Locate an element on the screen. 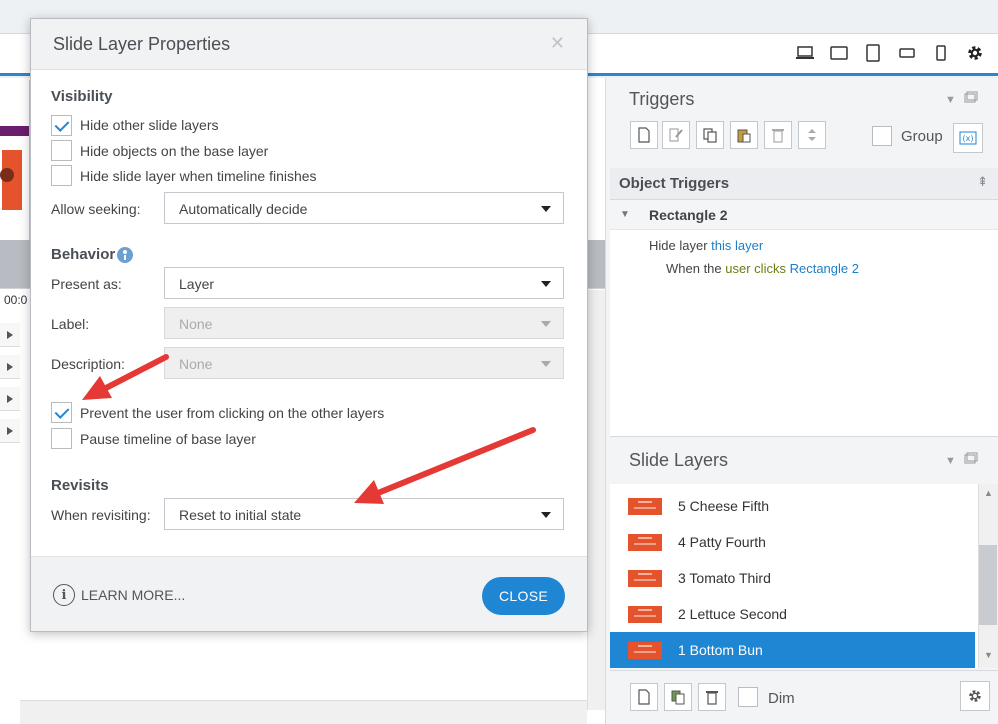 The height and width of the screenshot is (724, 998). hide-when-finished-label: Hide slide layer when timeline finishes is located at coordinates (198, 176).